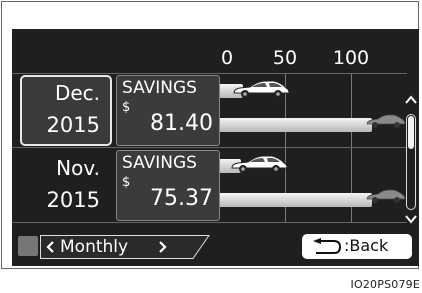  I want to click on period-label: Monthly, so click(94, 247).